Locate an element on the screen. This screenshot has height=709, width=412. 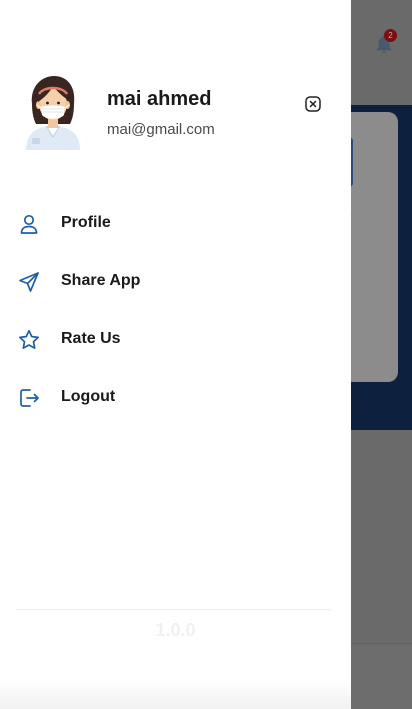
menu-item-share-app: Share App is located at coordinates (175, 282).